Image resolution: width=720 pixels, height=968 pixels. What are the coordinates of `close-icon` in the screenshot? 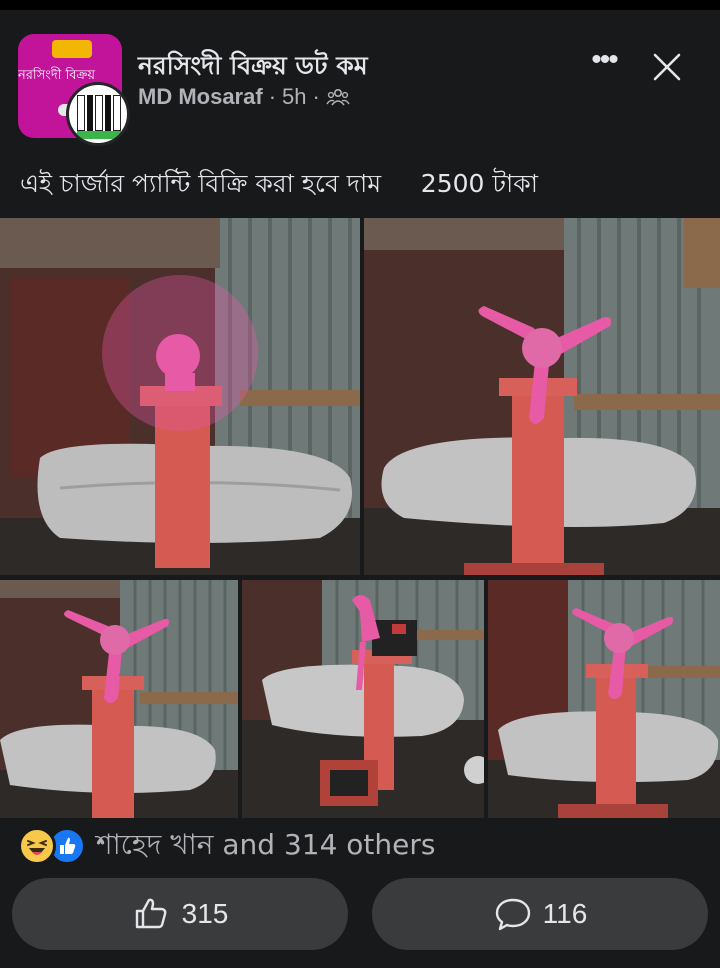 It's located at (667, 67).